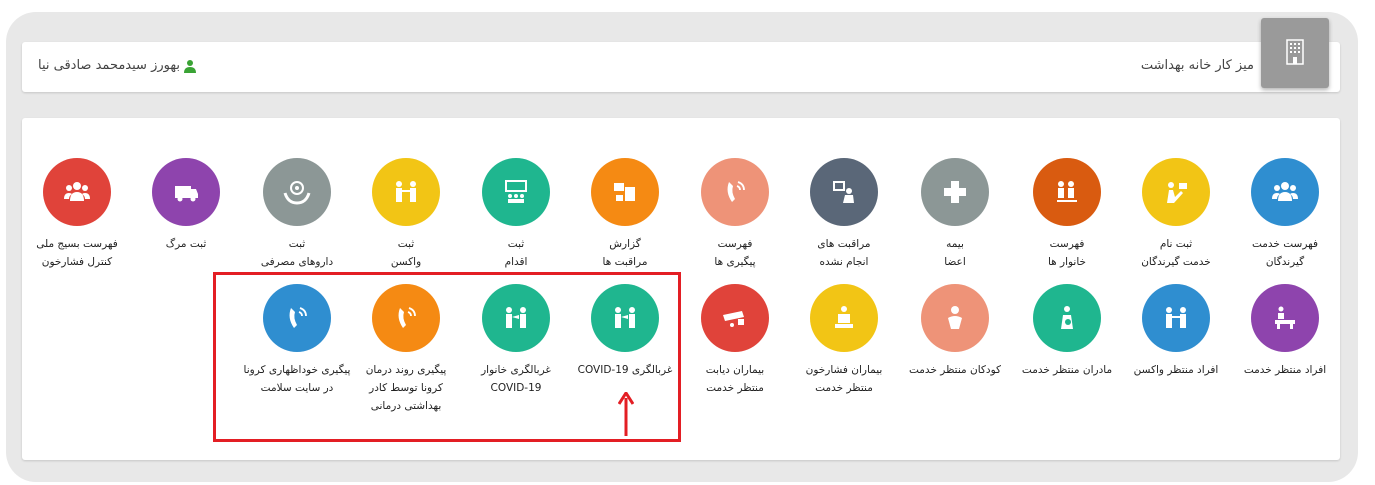 The image size is (1375, 485). Describe the element at coordinates (516, 192) in the screenshot. I see `action-icon` at that location.